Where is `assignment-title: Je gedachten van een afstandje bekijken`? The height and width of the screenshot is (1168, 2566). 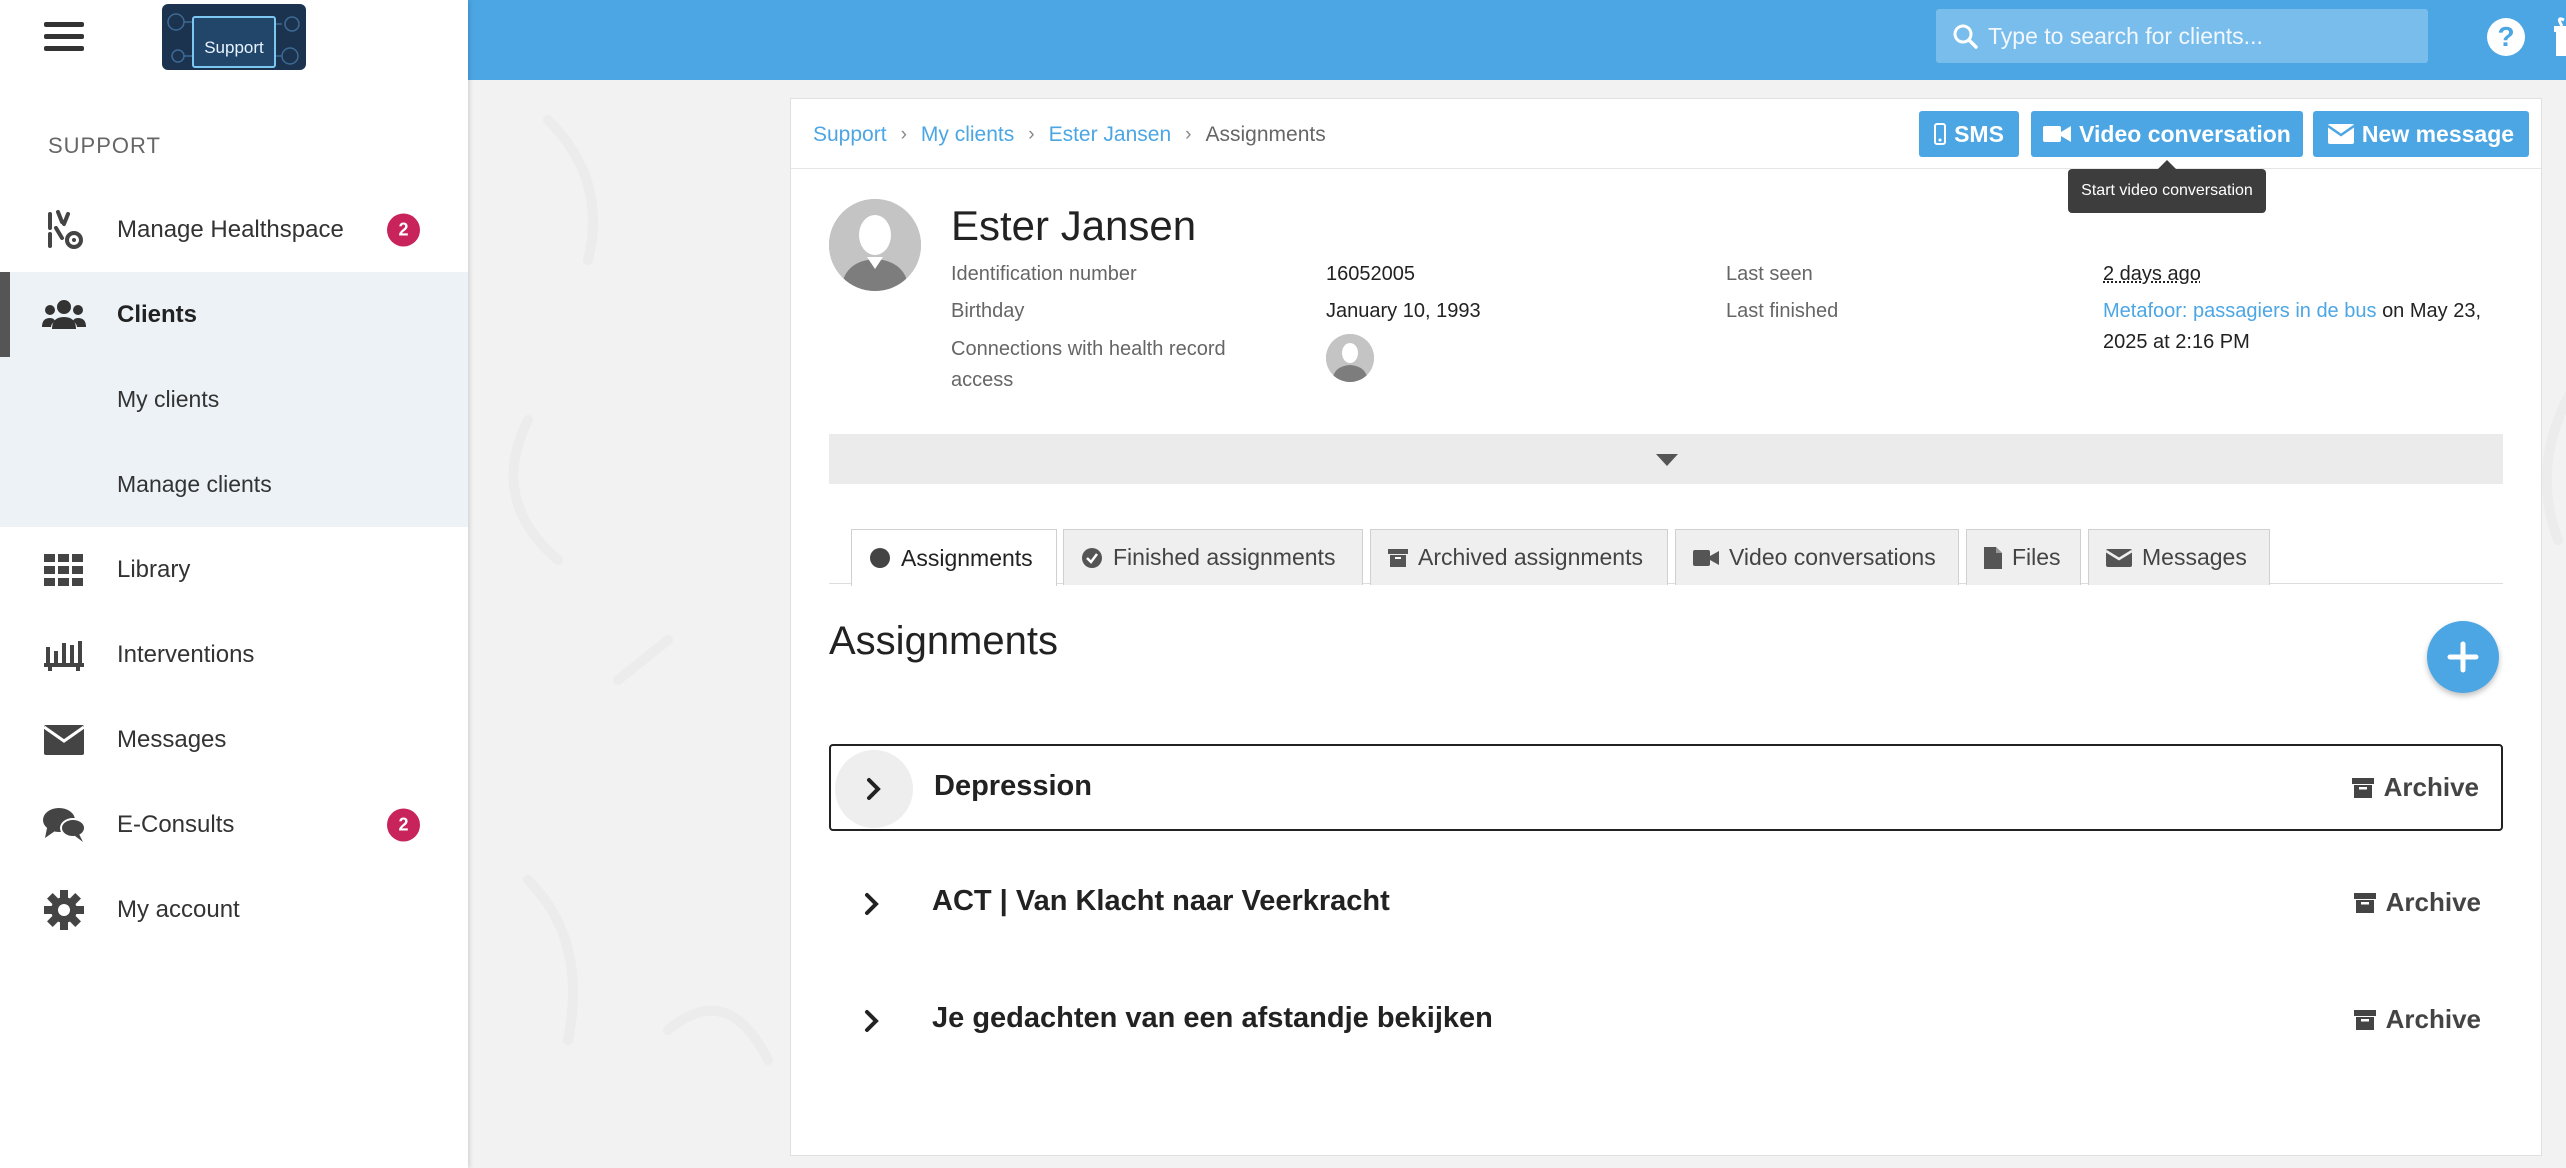 assignment-title: Je gedachten van een afstandje bekijken is located at coordinates (1212, 1018).